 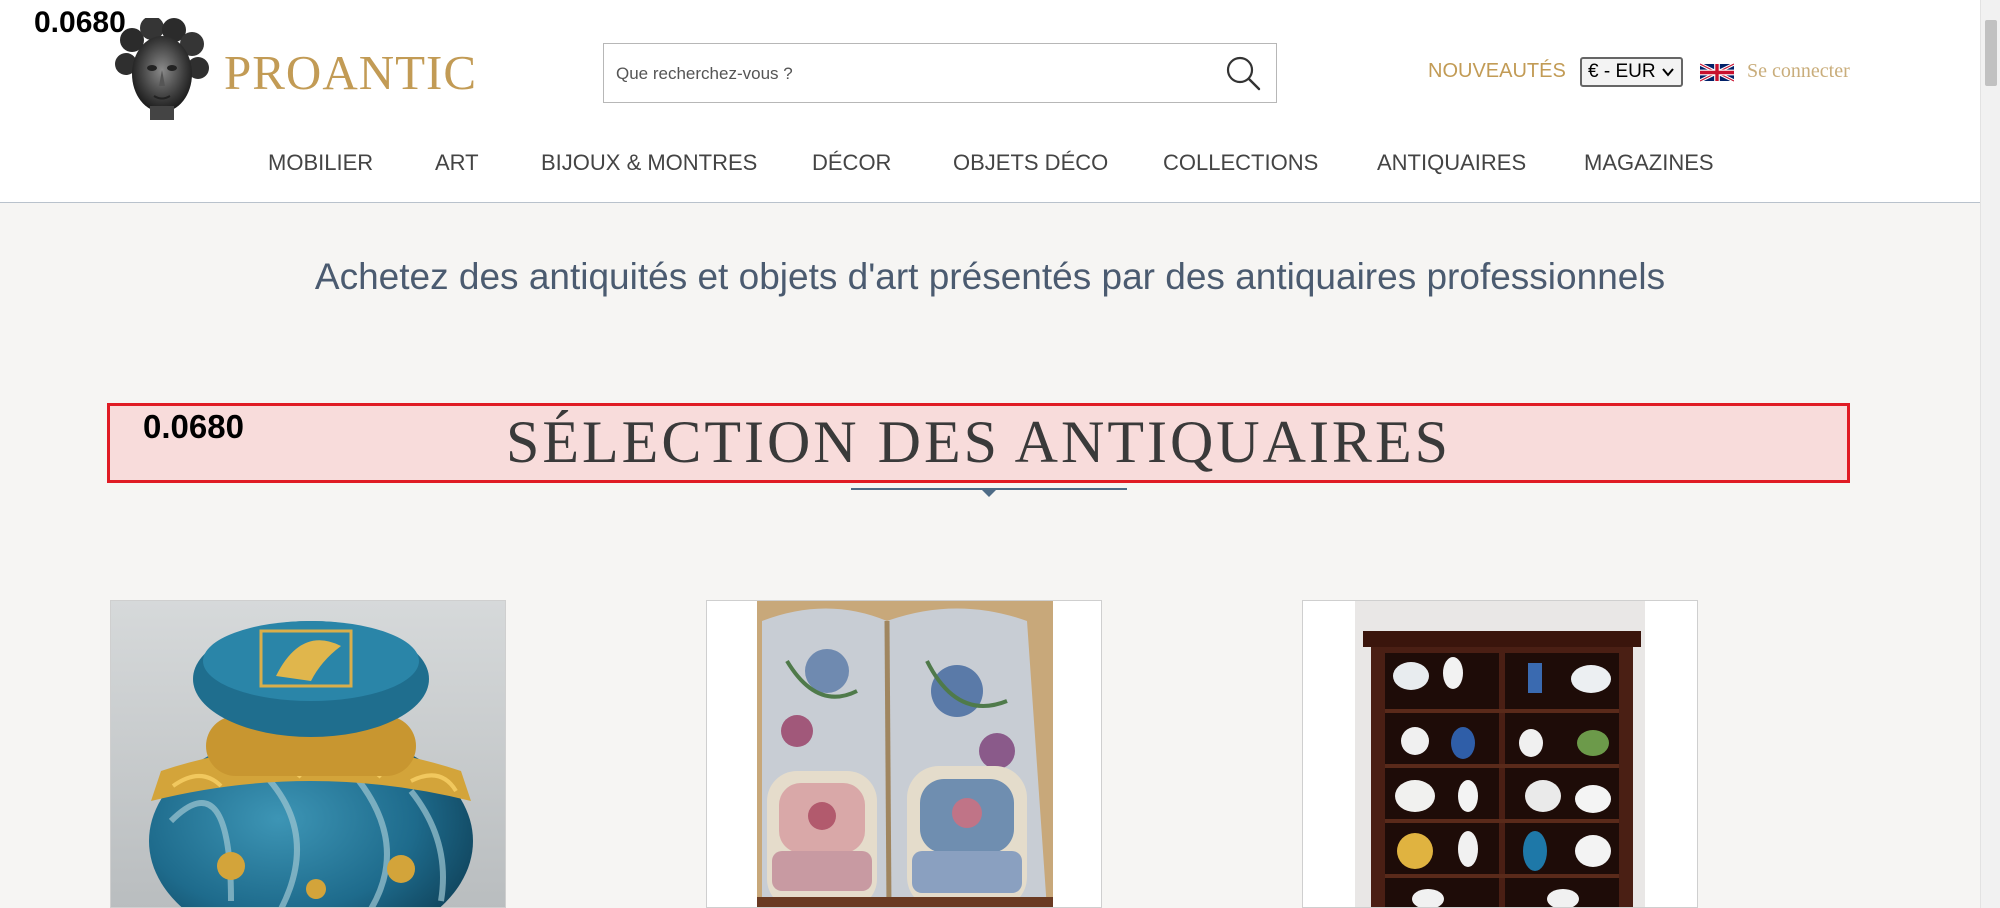 I want to click on product-image-armchairs, so click(x=904, y=754).